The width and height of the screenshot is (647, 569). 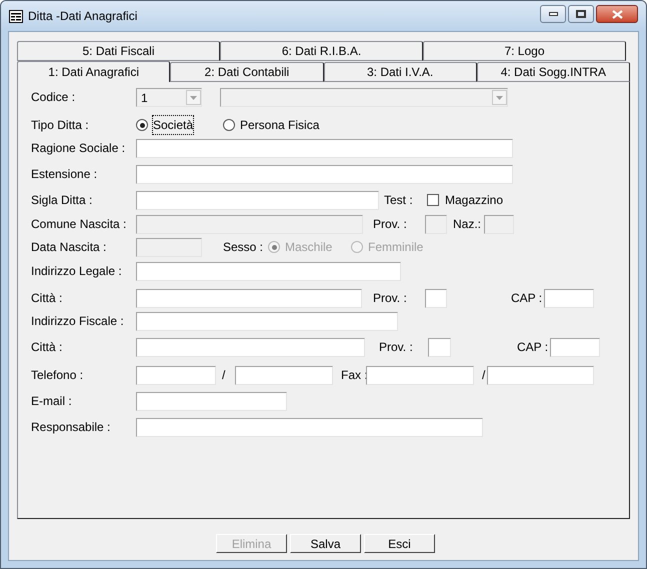 I want to click on close-icon, so click(x=617, y=14).